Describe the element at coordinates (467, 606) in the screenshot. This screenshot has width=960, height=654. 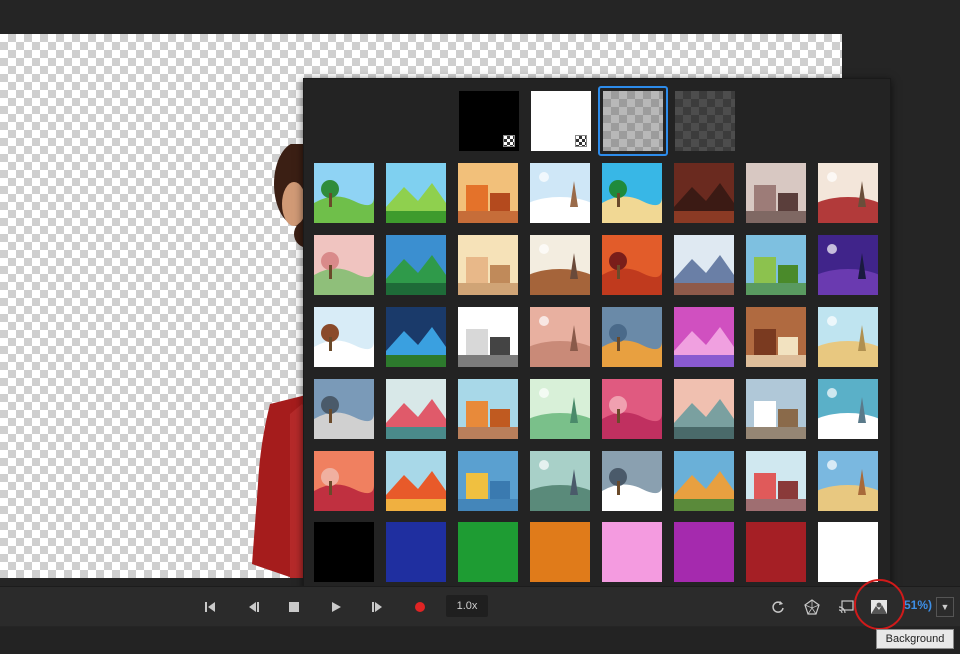
I see `playback-speed-field: 1.0x` at that location.